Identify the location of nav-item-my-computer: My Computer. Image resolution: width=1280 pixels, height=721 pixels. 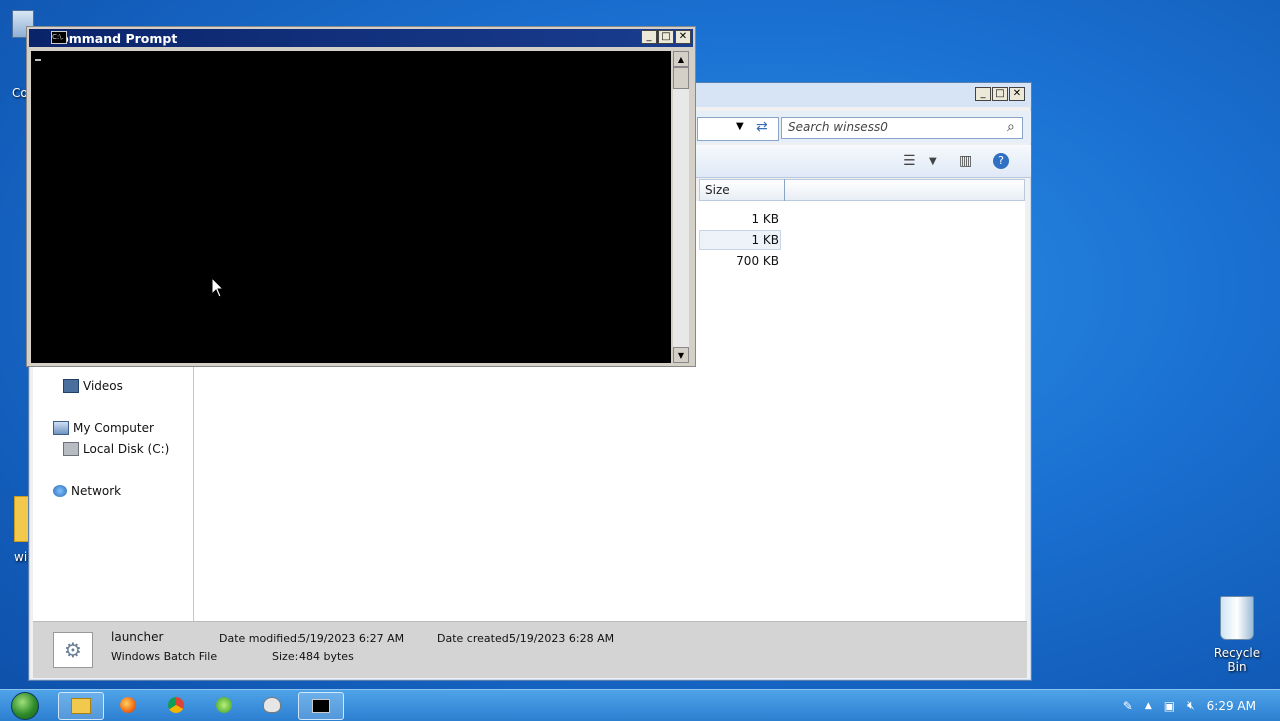
(103, 428).